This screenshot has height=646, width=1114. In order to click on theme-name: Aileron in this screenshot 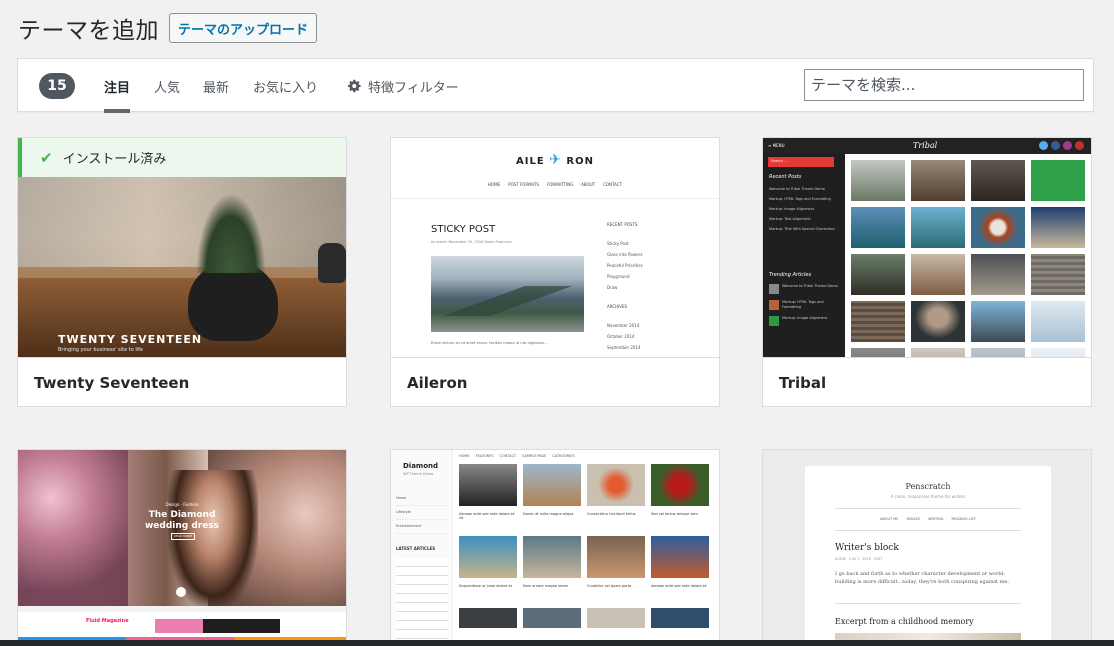, I will do `click(555, 381)`.